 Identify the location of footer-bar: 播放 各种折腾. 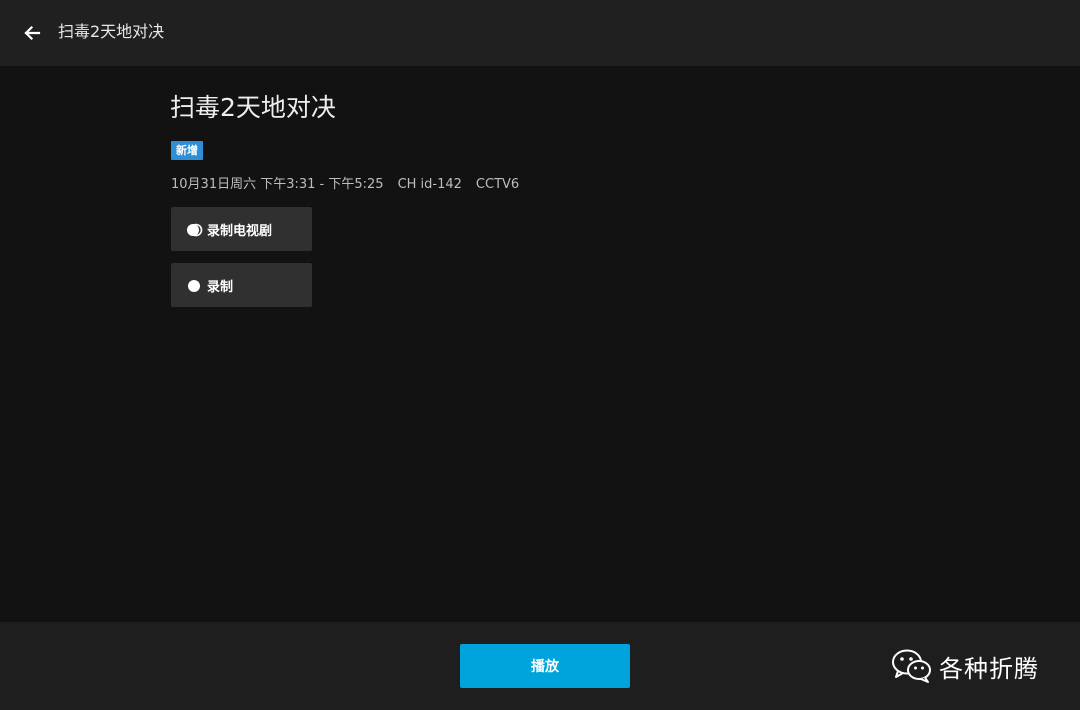
(540, 666).